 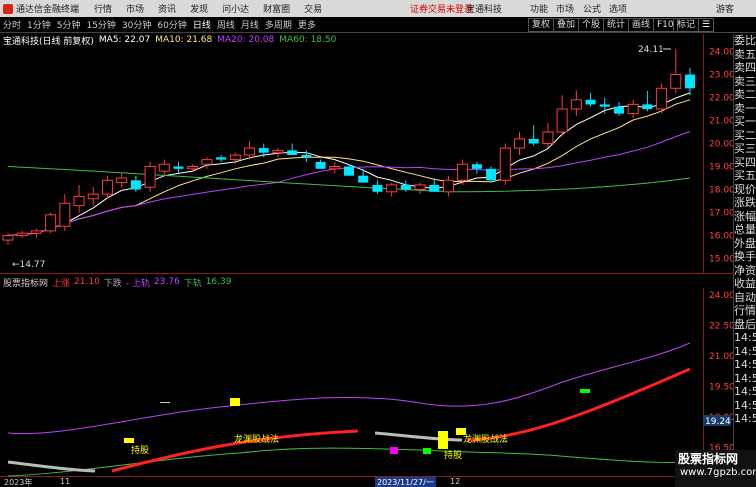 What do you see at coordinates (721, 122) in the screenshot?
I see `price-tick-label: 21.00` at bounding box center [721, 122].